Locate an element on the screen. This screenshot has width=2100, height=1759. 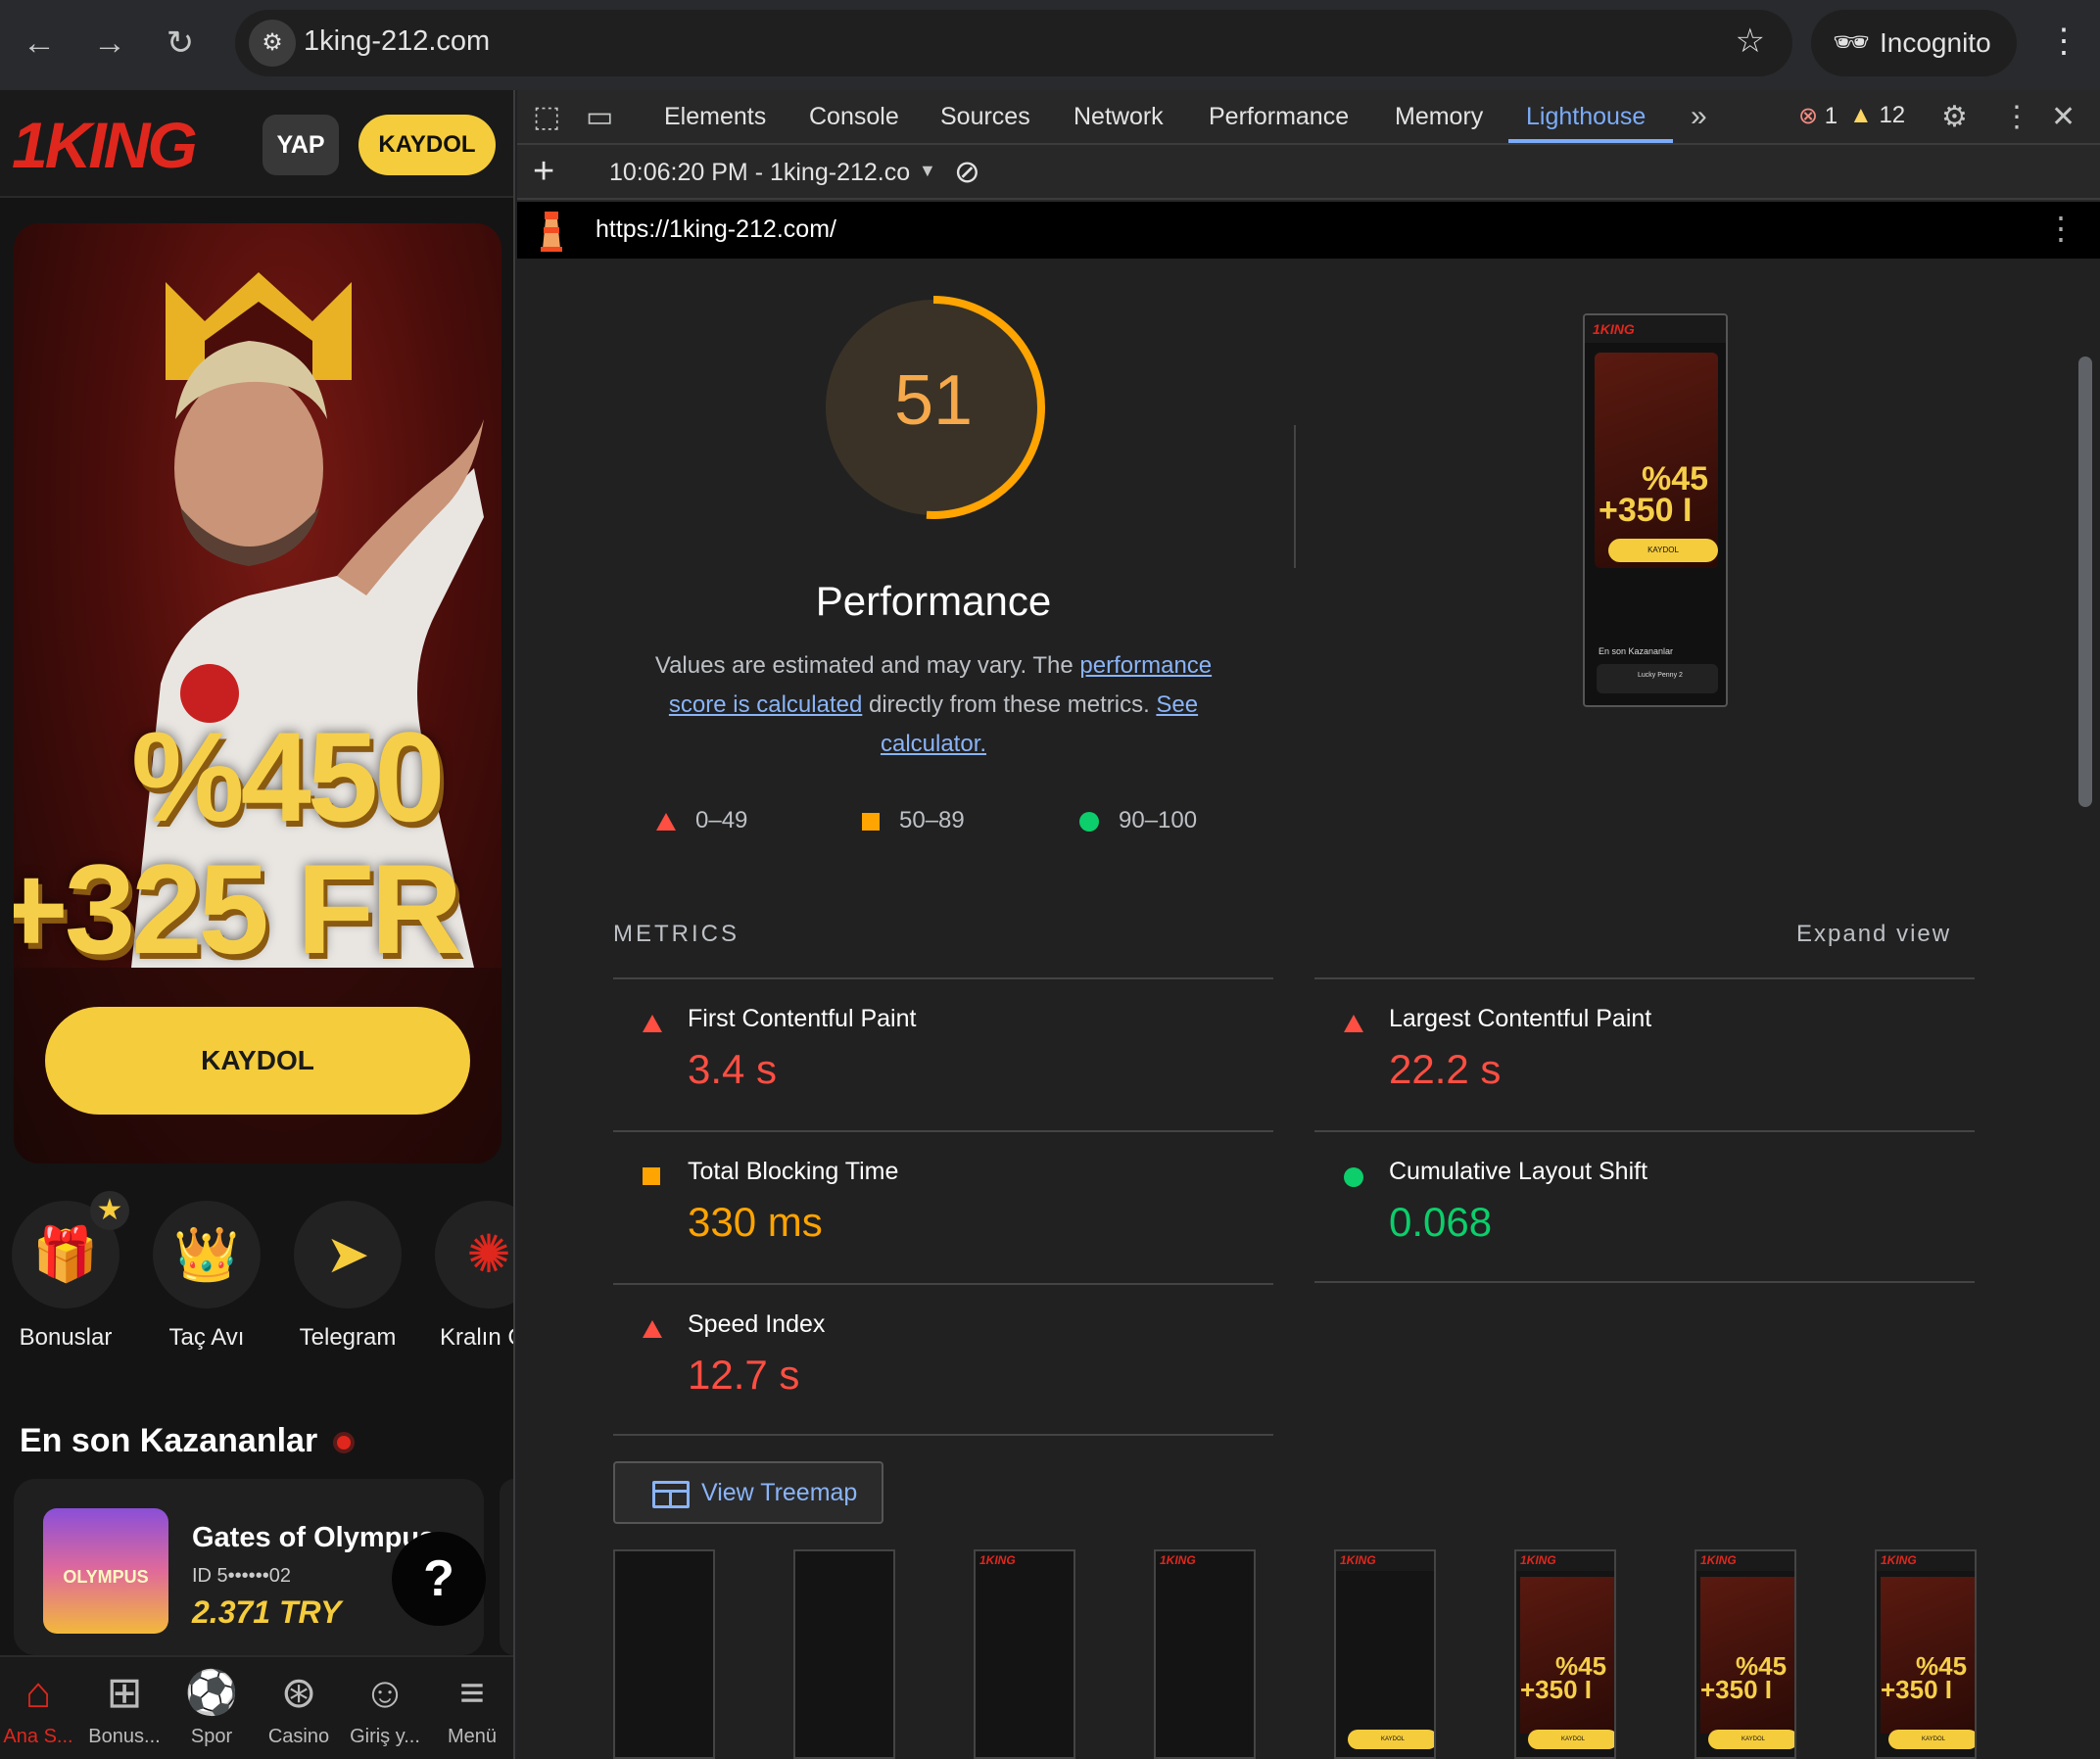
site-info-icon: ⚙ is located at coordinates (272, 43).